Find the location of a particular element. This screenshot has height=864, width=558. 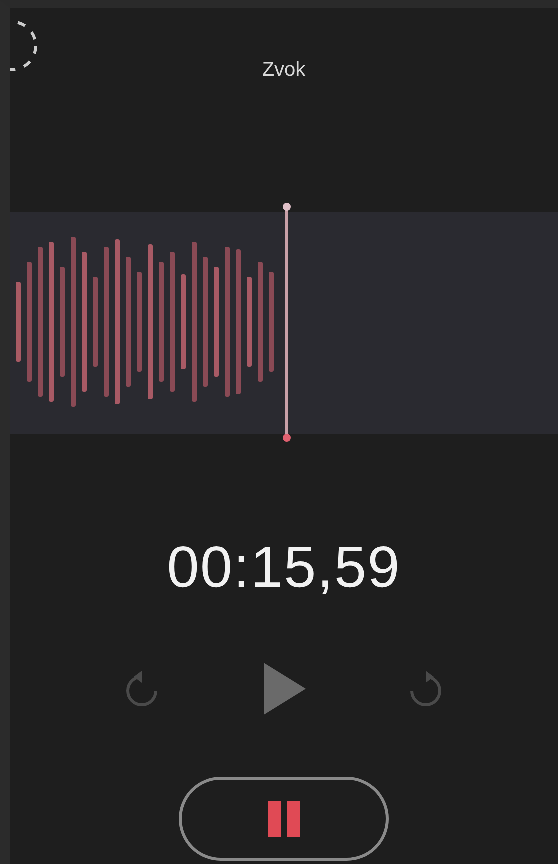

elapsed-time: 00:15,59 is located at coordinates (284, 567).